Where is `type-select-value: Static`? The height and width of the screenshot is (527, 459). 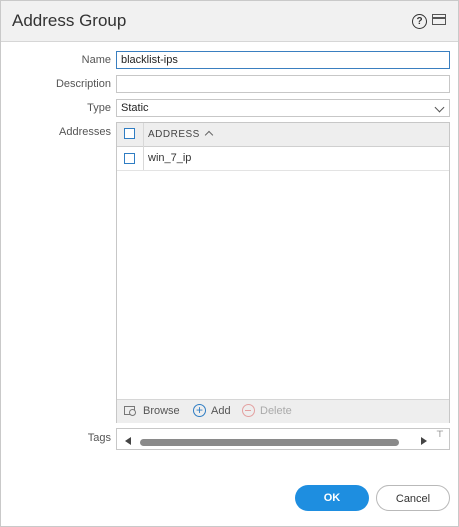 type-select-value: Static is located at coordinates (135, 108).